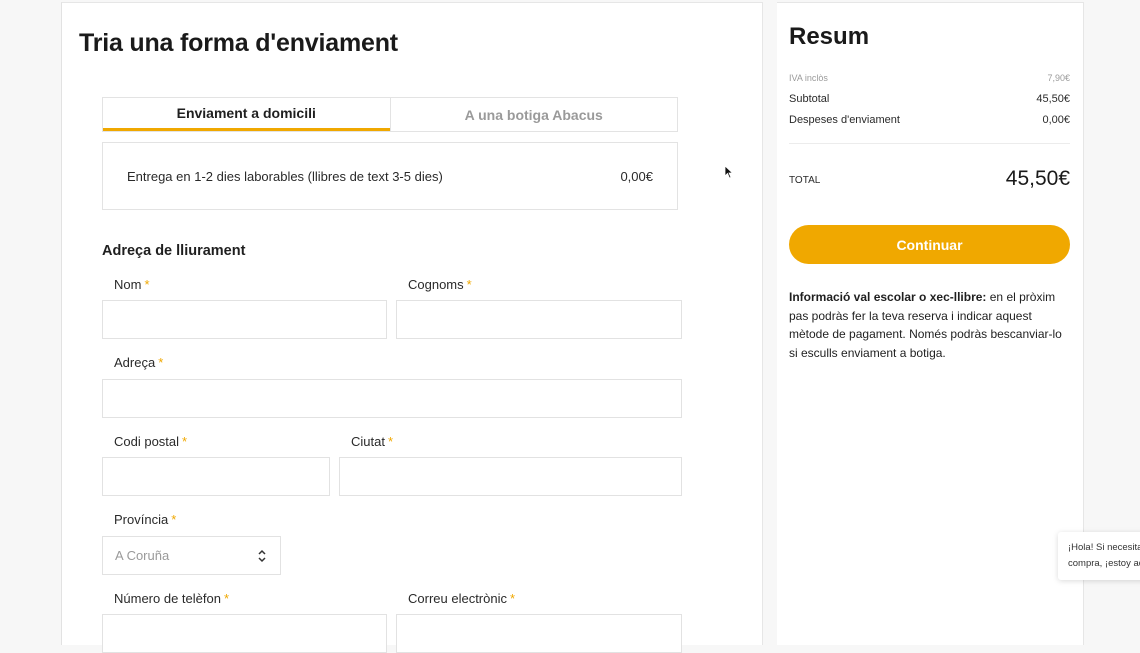 The height and width of the screenshot is (653, 1140). I want to click on telefon-label: Número de telèfon *, so click(171, 598).